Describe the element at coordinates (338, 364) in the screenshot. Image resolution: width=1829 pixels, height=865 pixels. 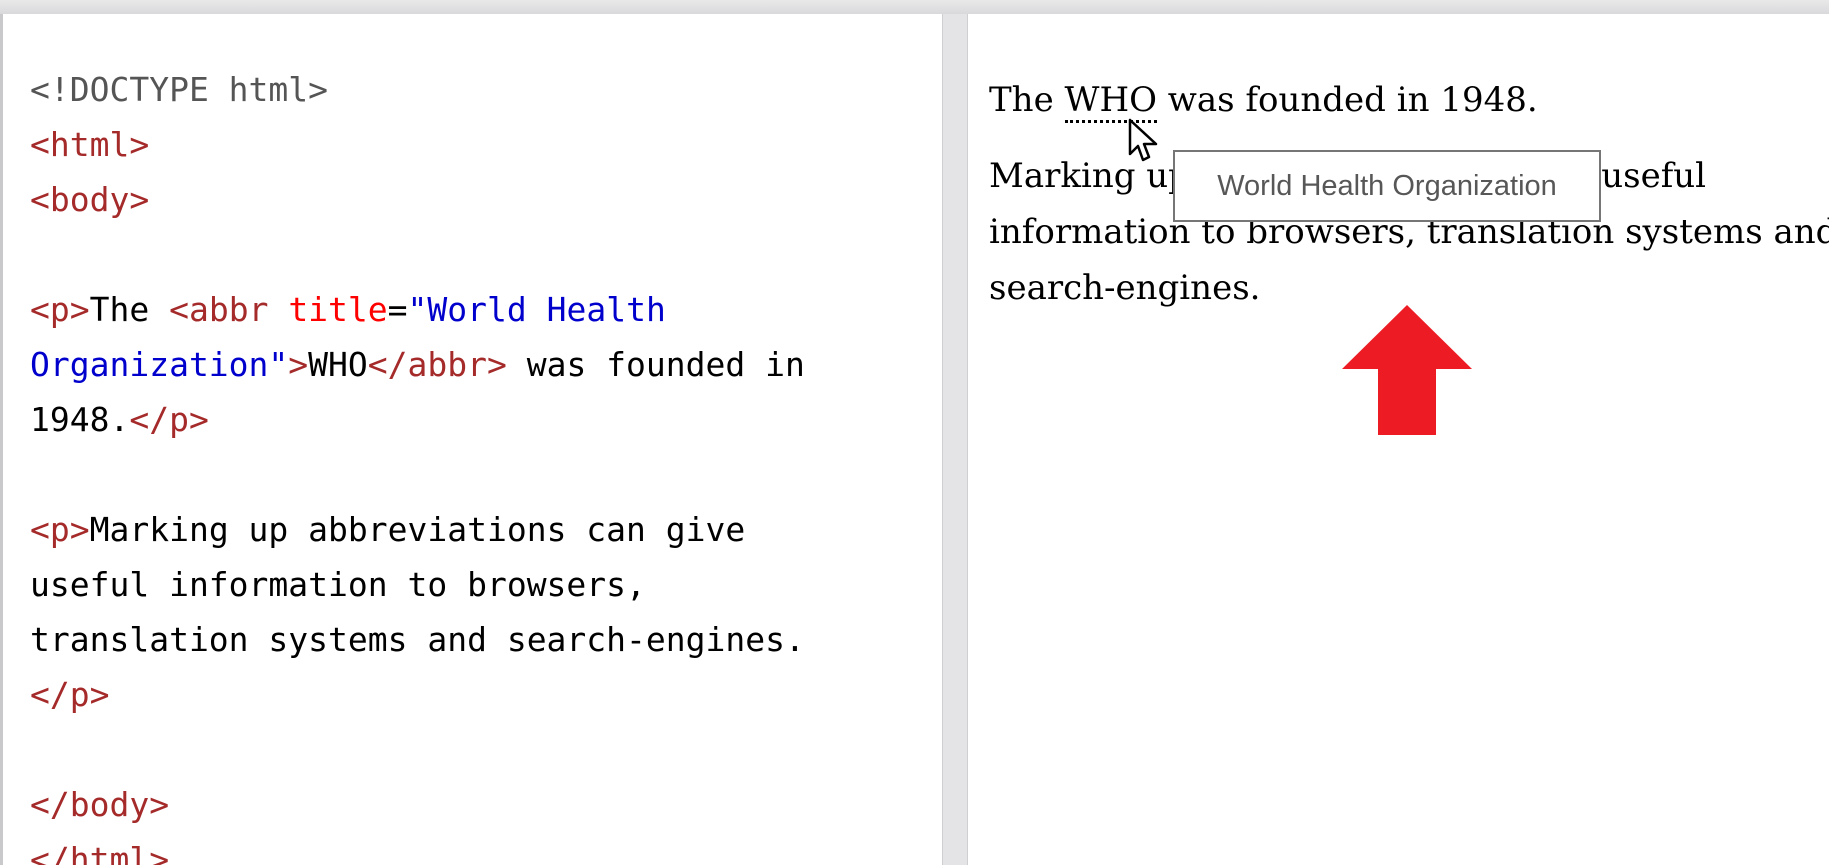
I see `abbr-code-text: WHO` at that location.